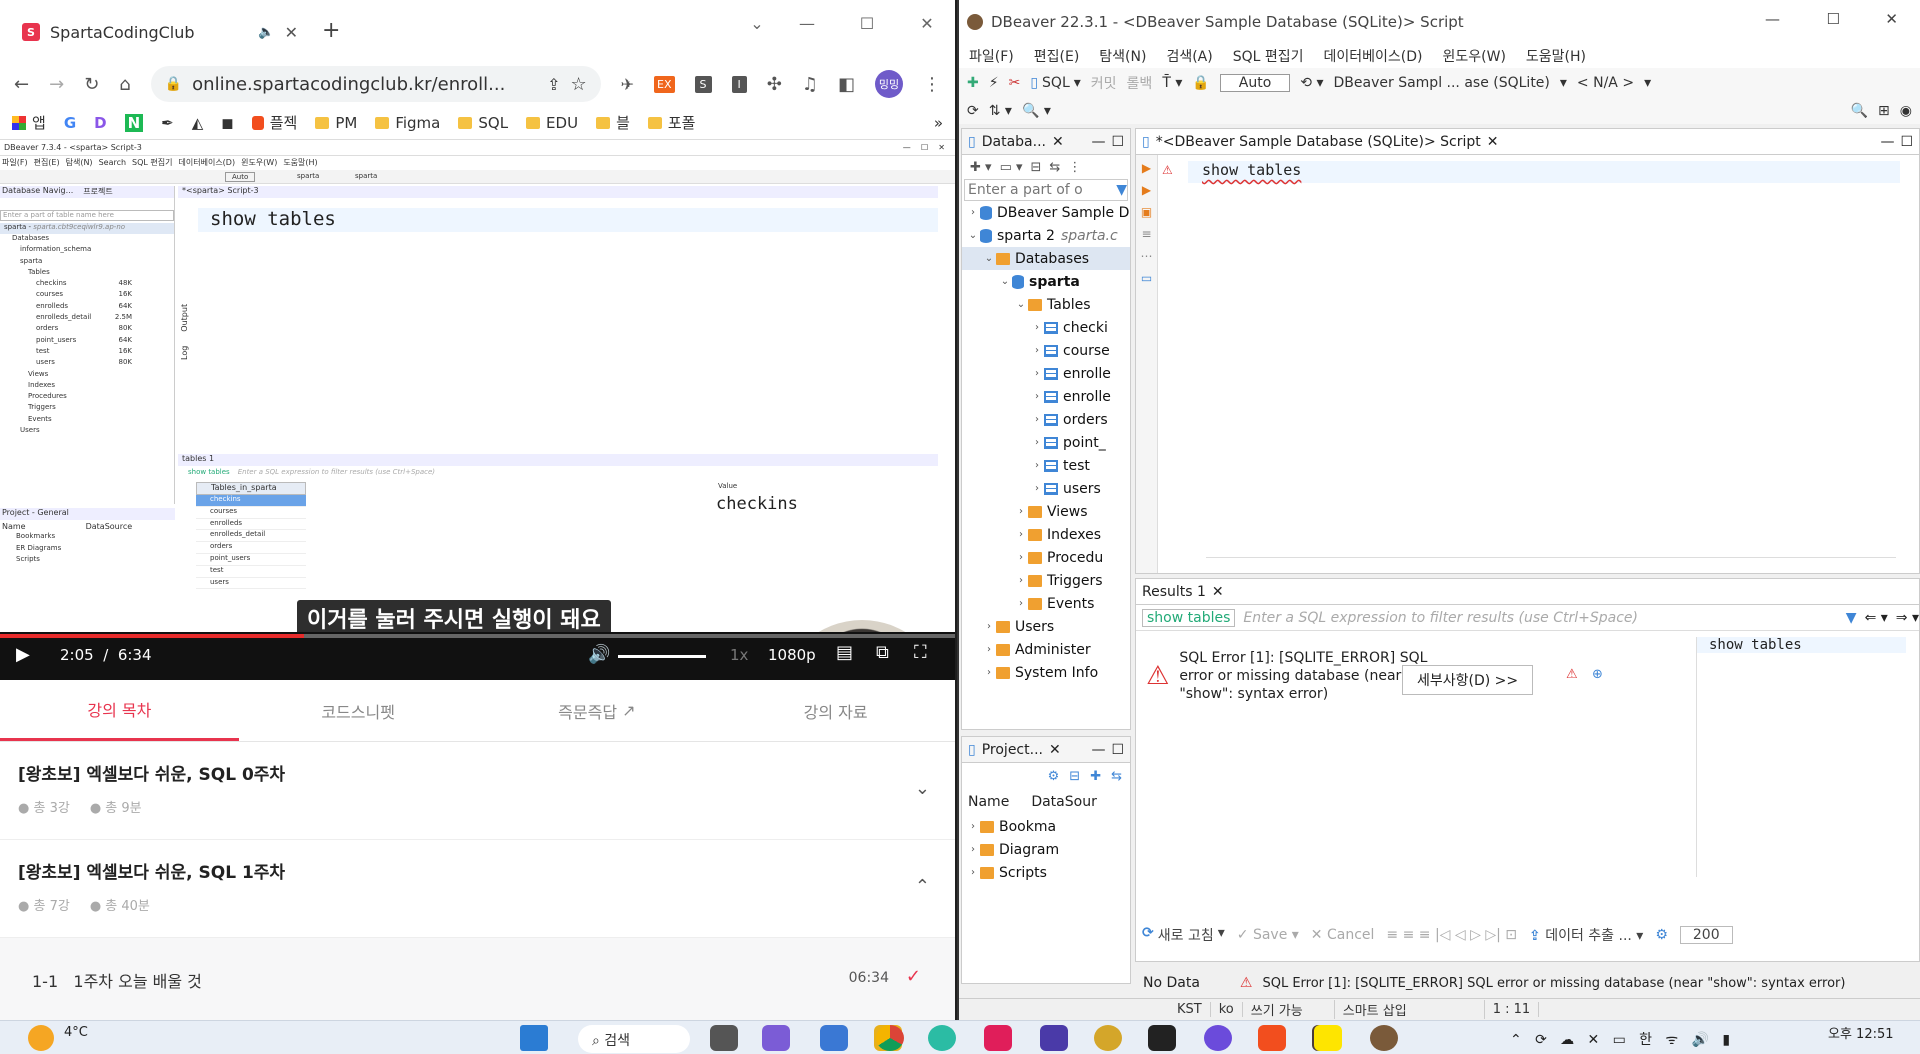  I want to click on help-icon: ⊕, so click(1597, 674).